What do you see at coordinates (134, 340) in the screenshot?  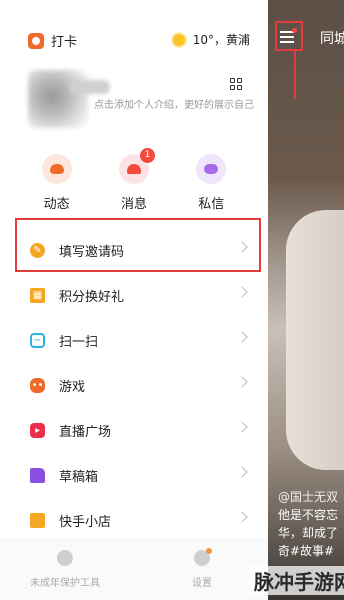 I see `menu-item-scan: − 扫一扫` at bounding box center [134, 340].